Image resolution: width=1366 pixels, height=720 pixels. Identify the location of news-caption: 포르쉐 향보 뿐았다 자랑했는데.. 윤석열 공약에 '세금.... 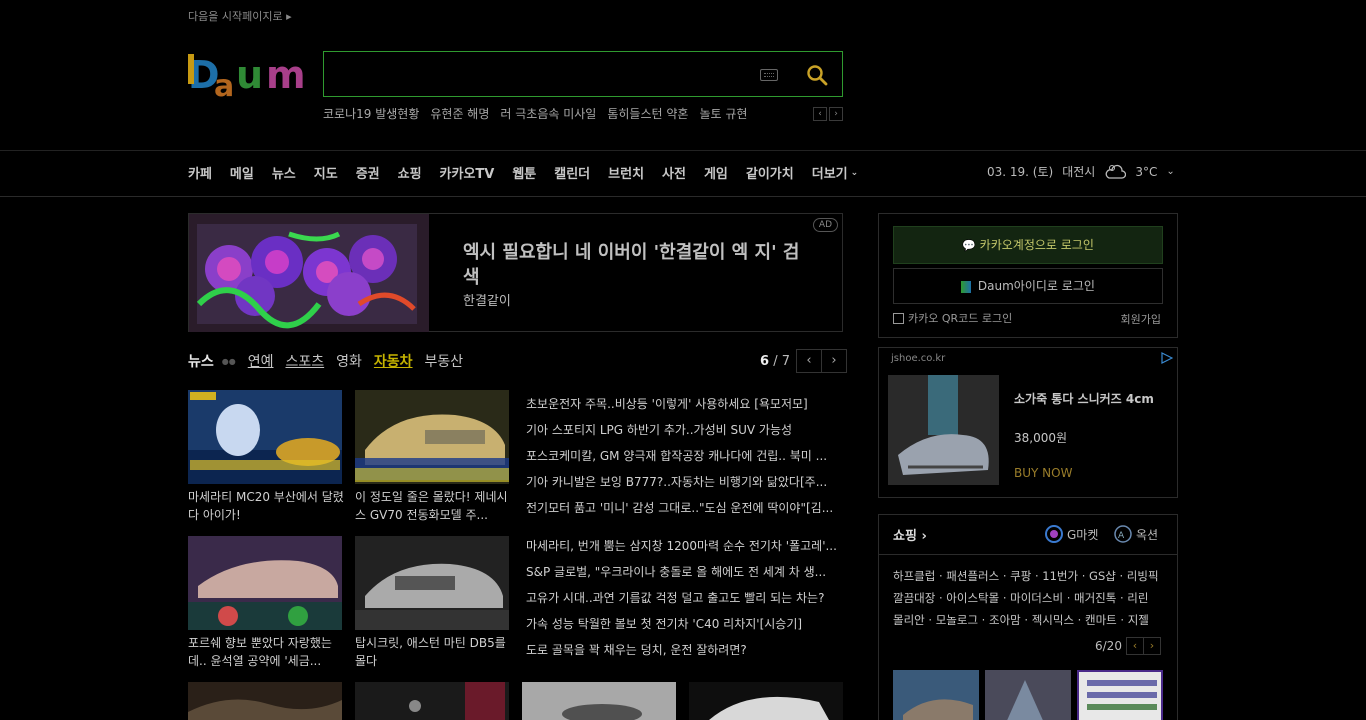
(266, 652).